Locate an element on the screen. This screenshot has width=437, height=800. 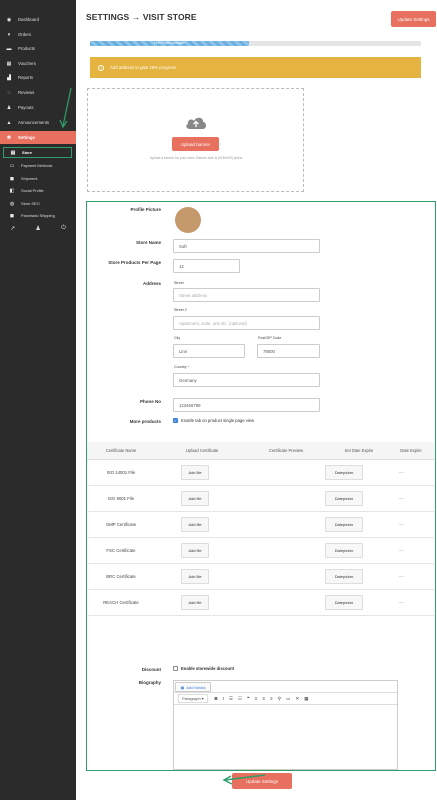
read-more-icon: ▭ is located at coordinates (288, 699).